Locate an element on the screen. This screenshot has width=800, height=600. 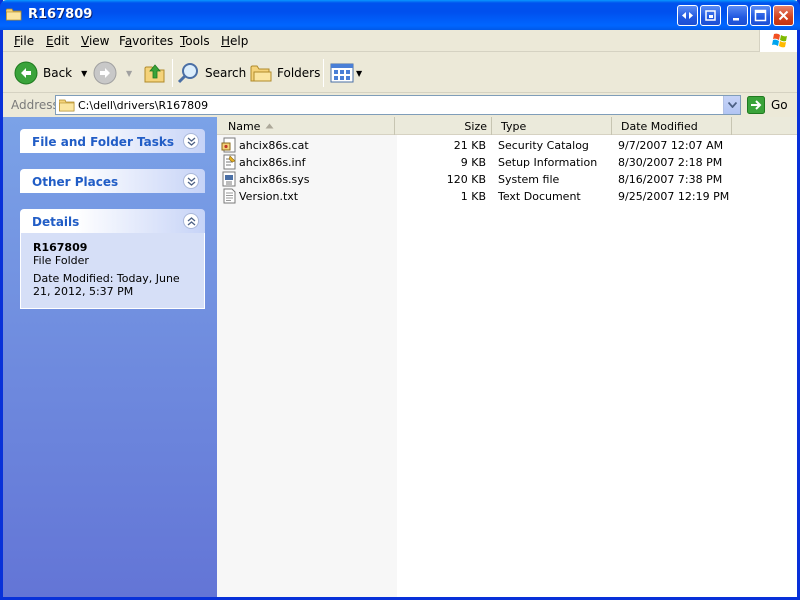
address-dropdown-button is located at coordinates (731, 105).